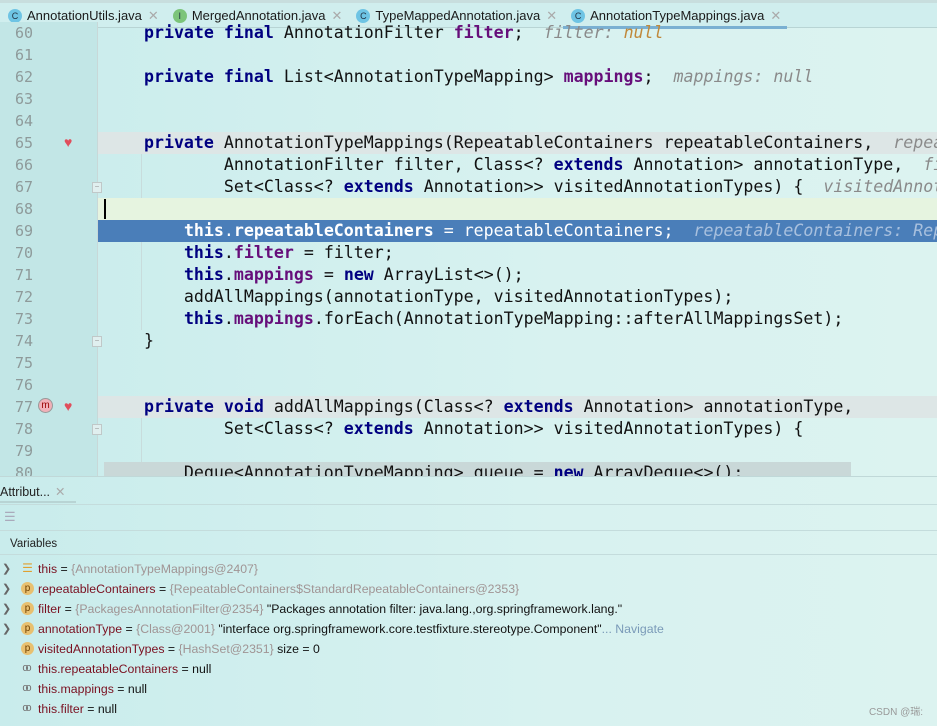  I want to click on variable-name: annotationType, so click(80, 629).